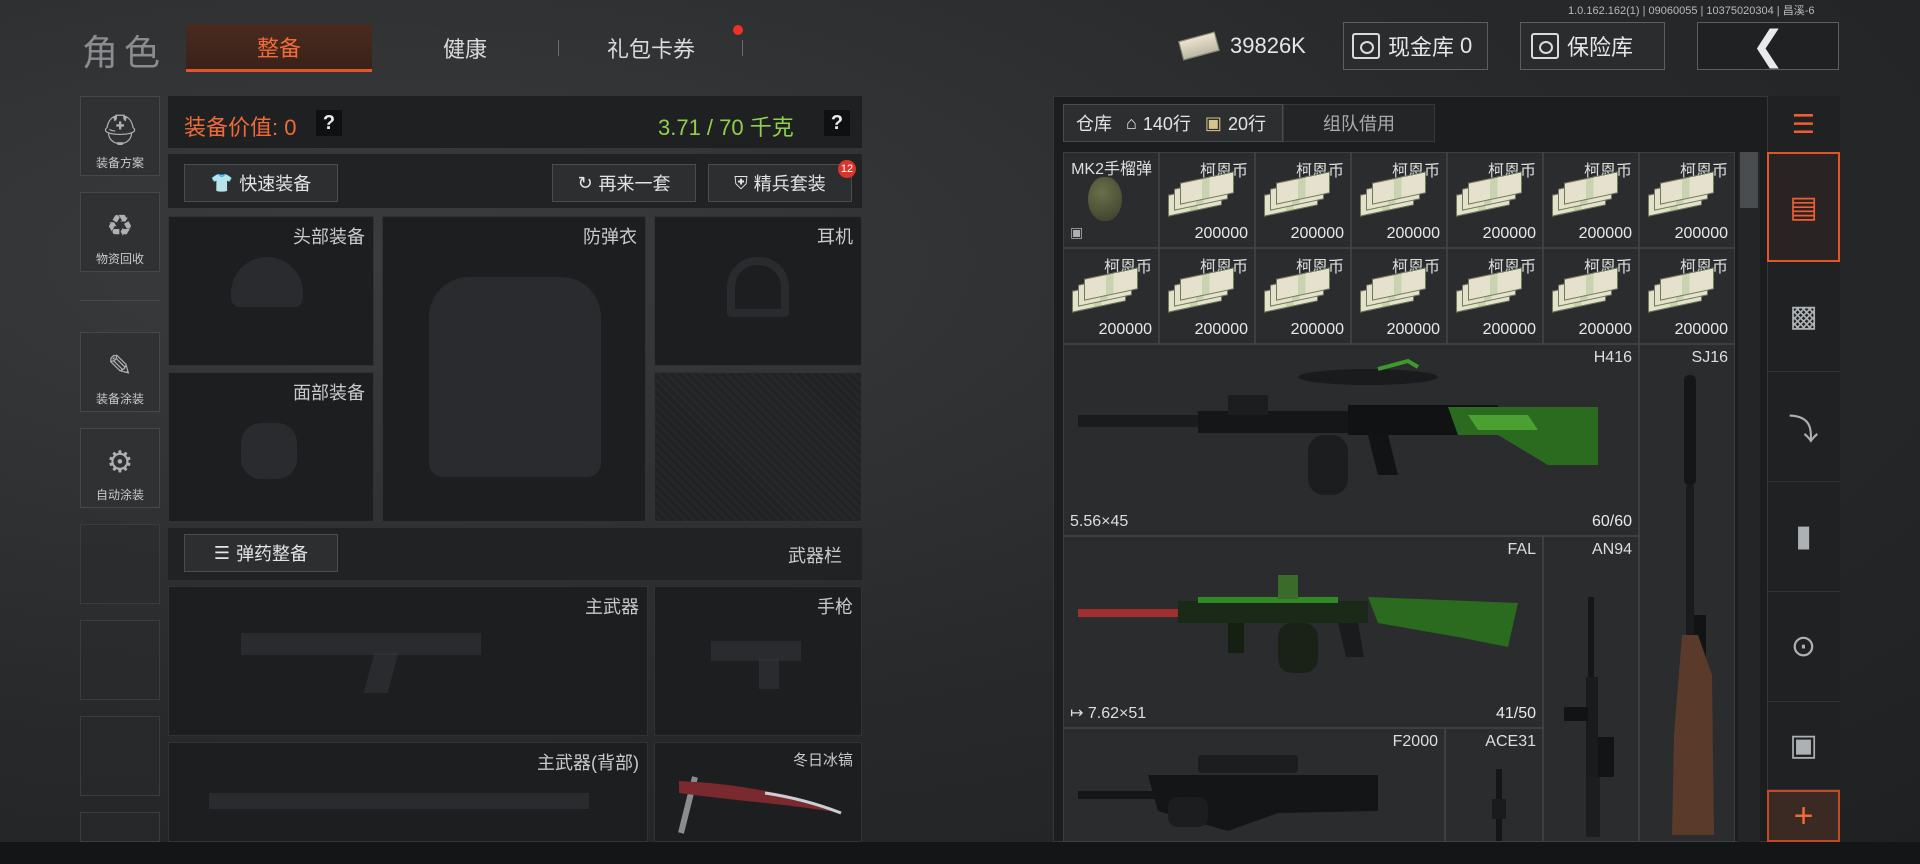  What do you see at coordinates (267, 282) in the screenshot?
I see `helmet-icon` at bounding box center [267, 282].